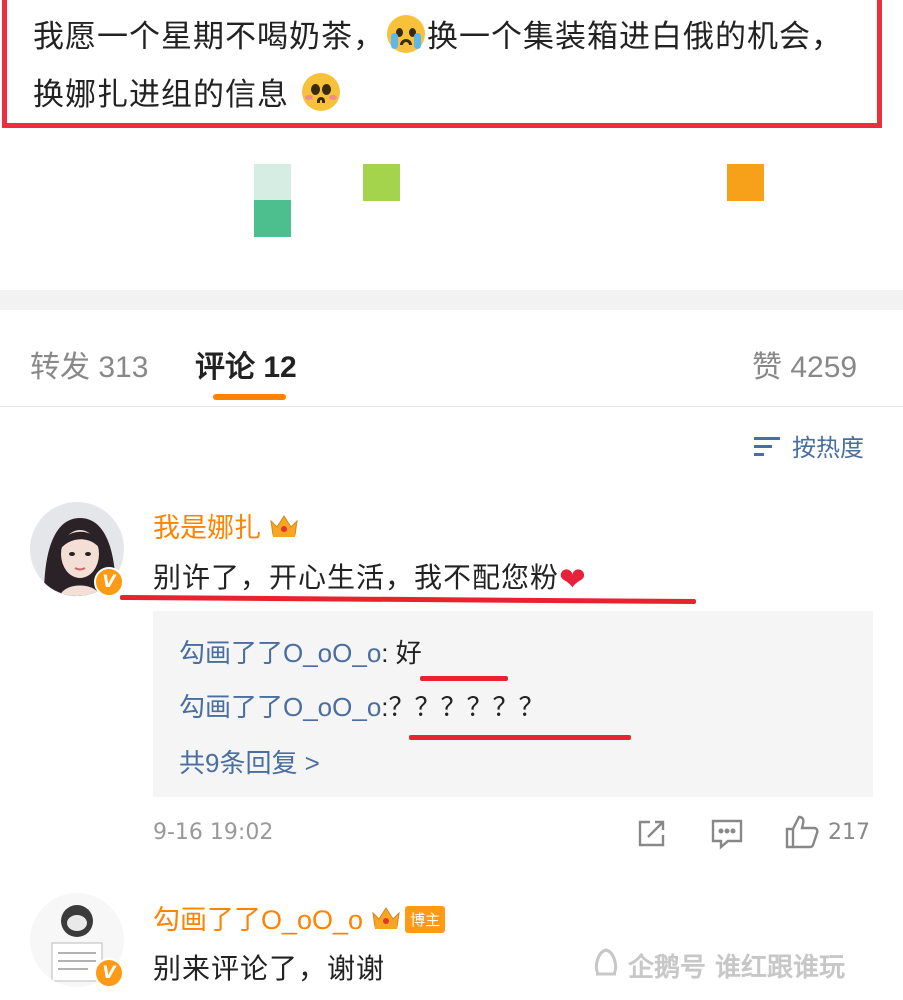  I want to click on sort-label: 按热度, so click(828, 448).